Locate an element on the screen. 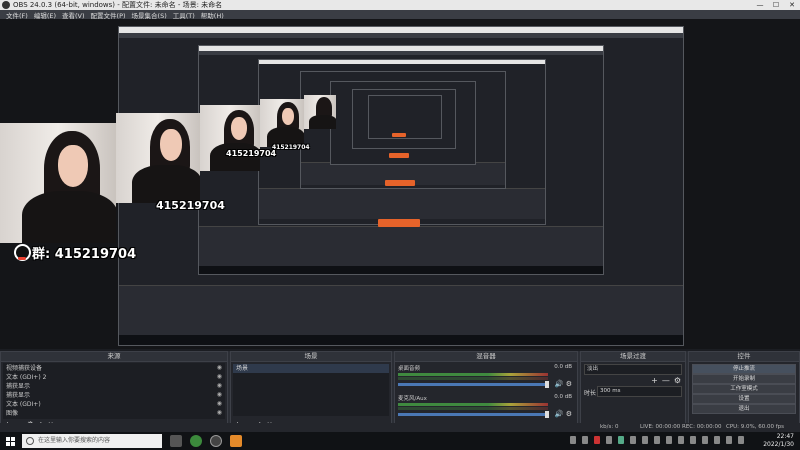 The height and width of the screenshot is (450, 800). source-item: 文本 (GDI+) ◉ is located at coordinates (114, 403).